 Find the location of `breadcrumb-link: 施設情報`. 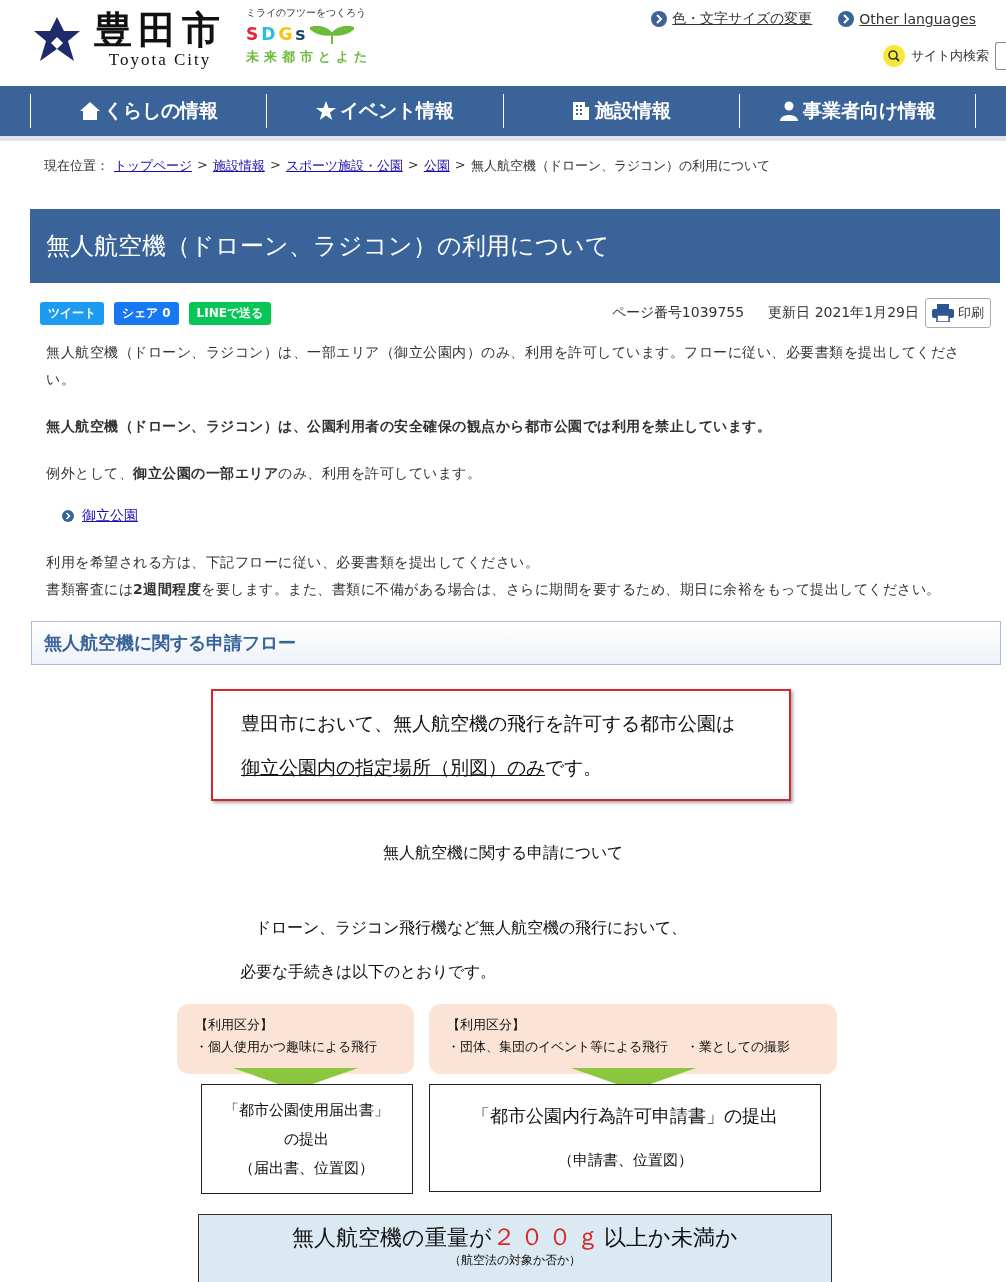

breadcrumb-link: 施設情報 is located at coordinates (238, 170).